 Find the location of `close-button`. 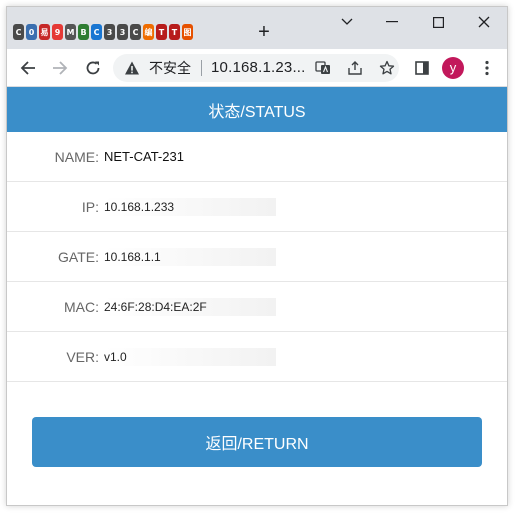

close-button is located at coordinates (484, 22).